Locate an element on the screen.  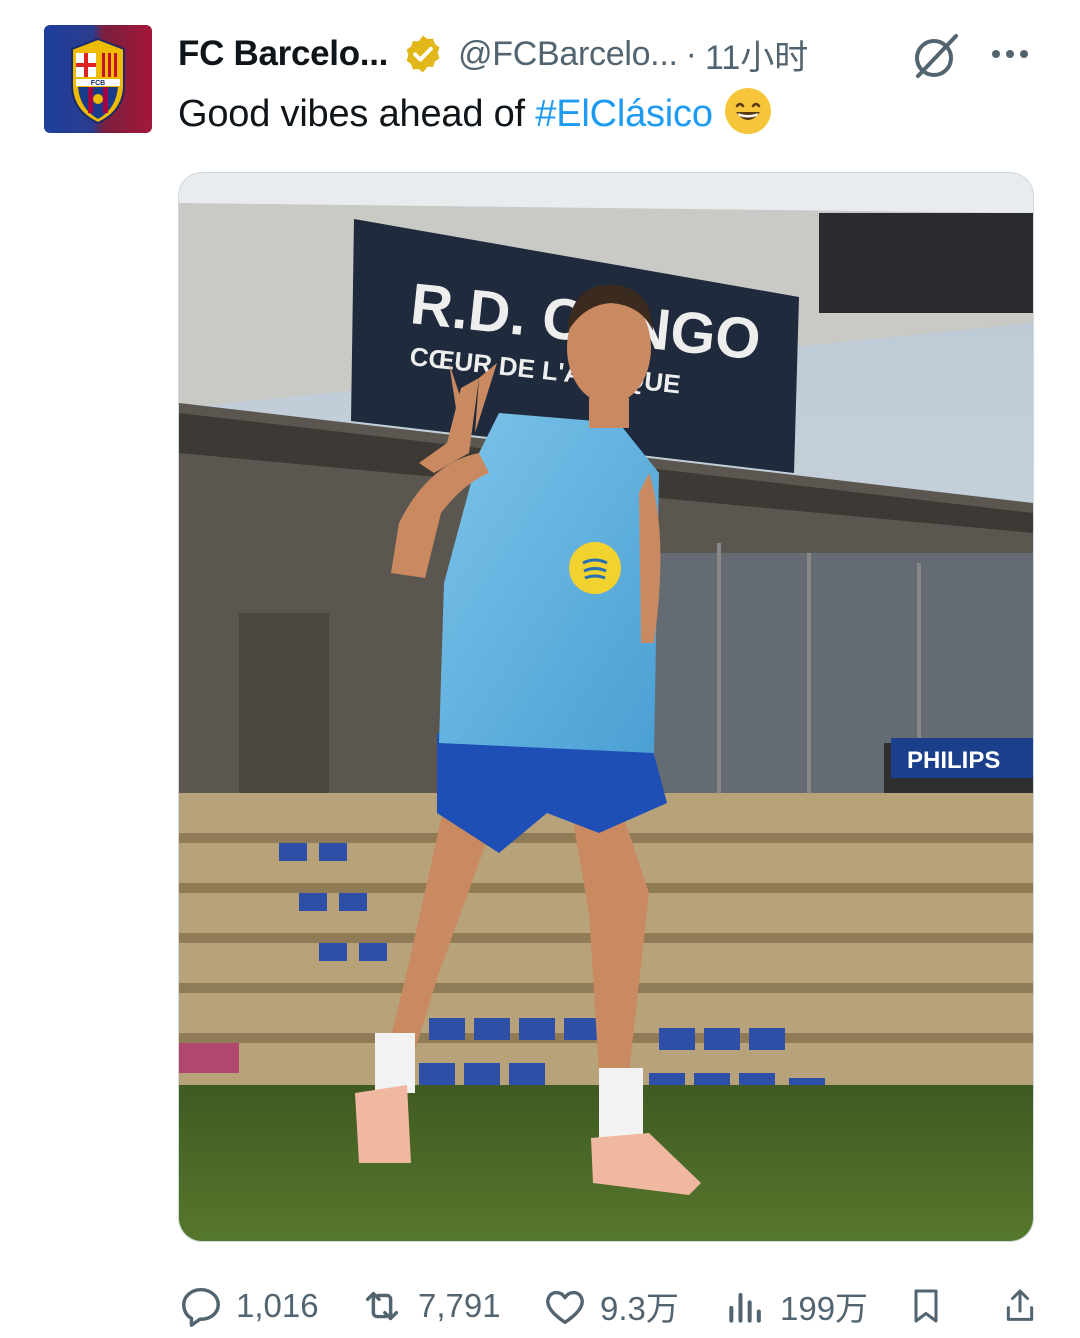
timestamp: 11小时 is located at coordinates (756, 54).